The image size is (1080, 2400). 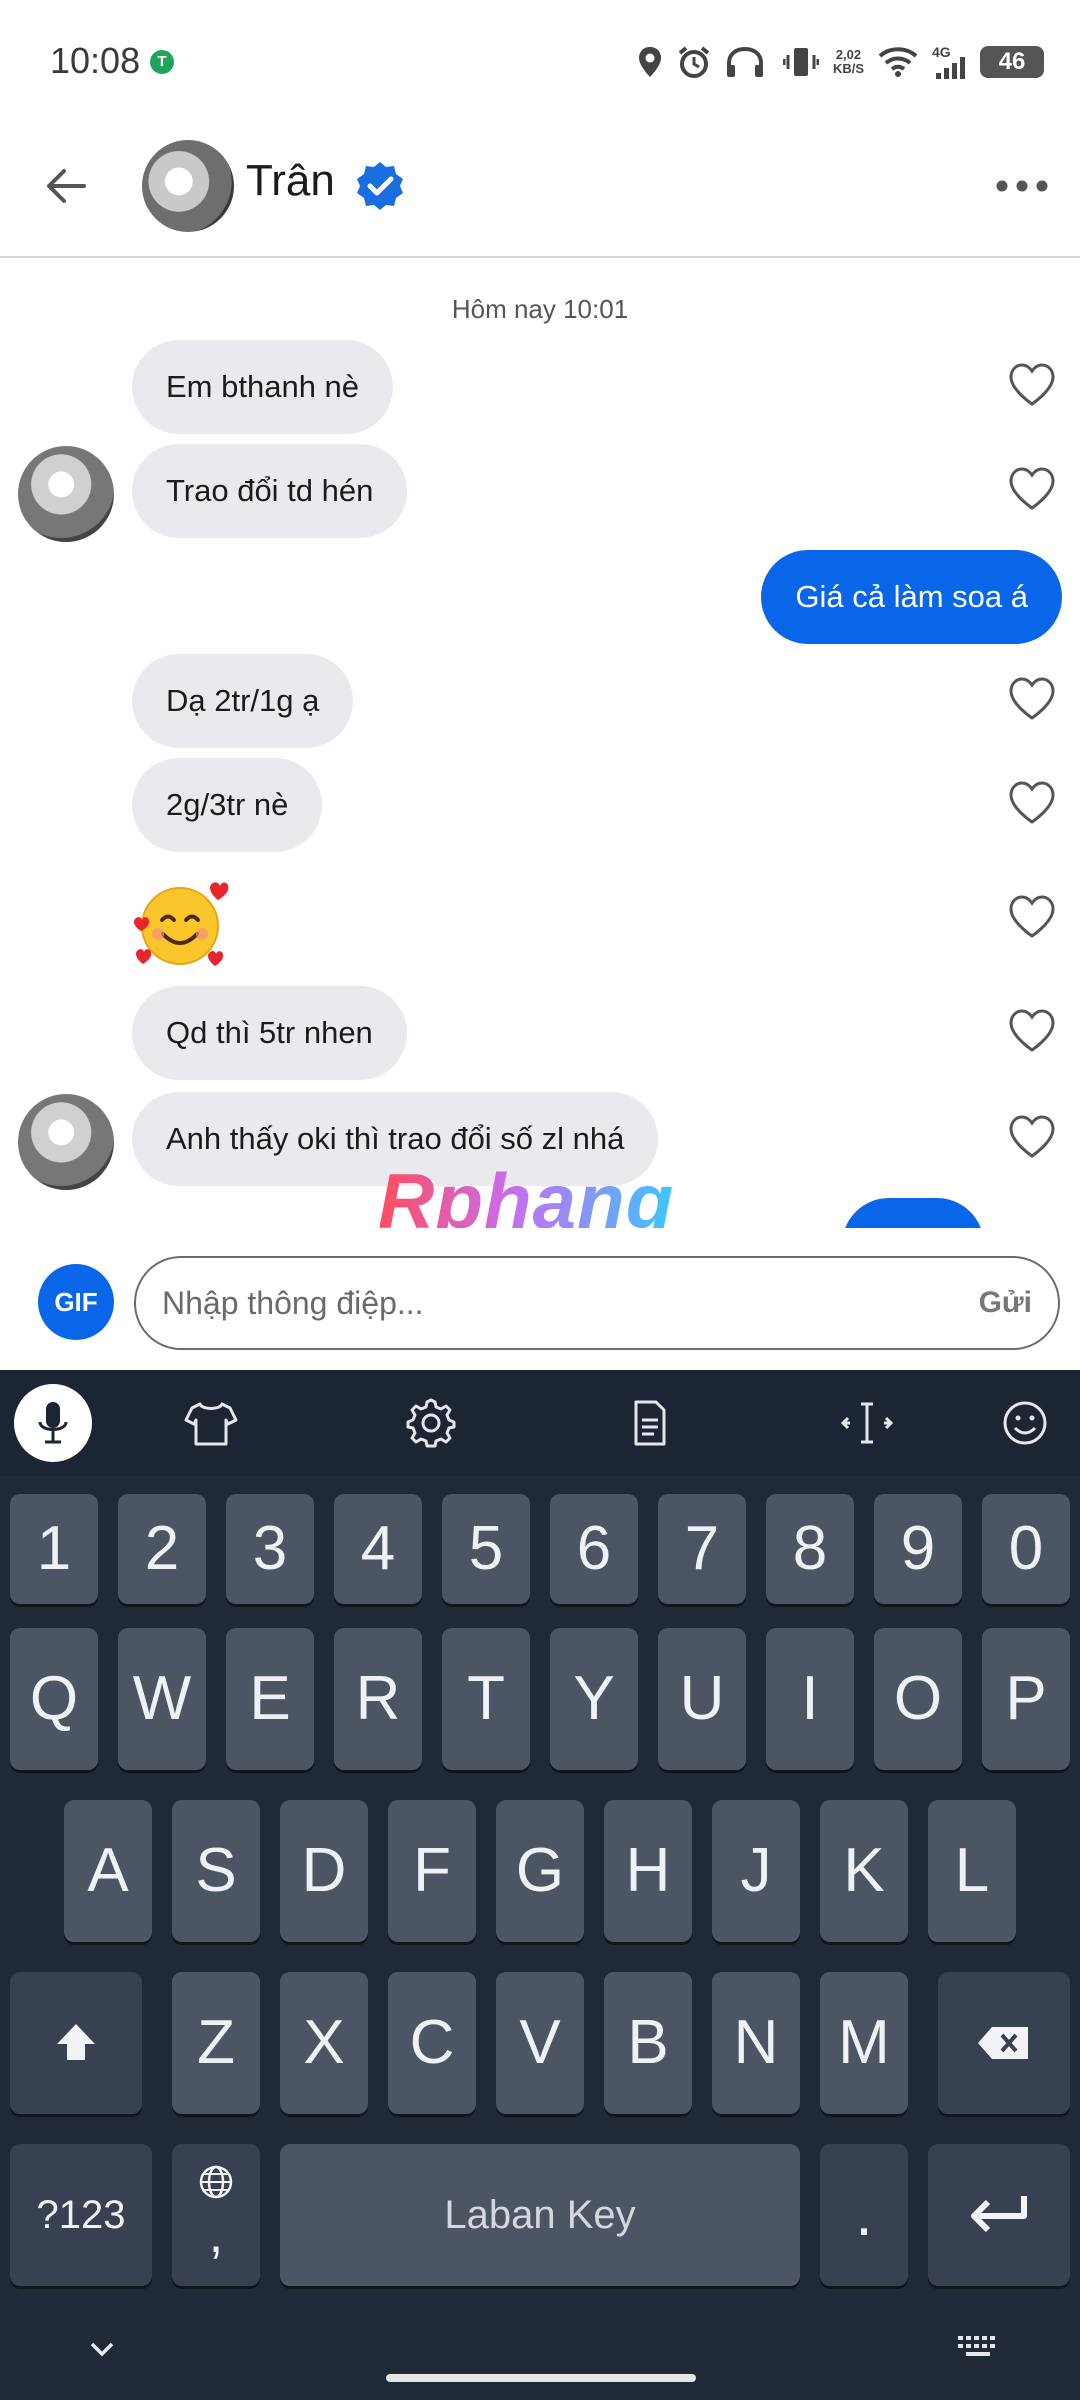 I want to click on key-b: B, so click(x=648, y=2043).